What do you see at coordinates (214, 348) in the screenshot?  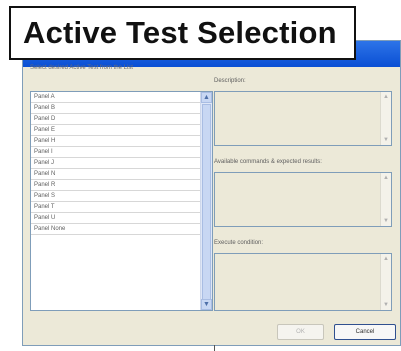 I see `bottom-tick-mark` at bounding box center [214, 348].